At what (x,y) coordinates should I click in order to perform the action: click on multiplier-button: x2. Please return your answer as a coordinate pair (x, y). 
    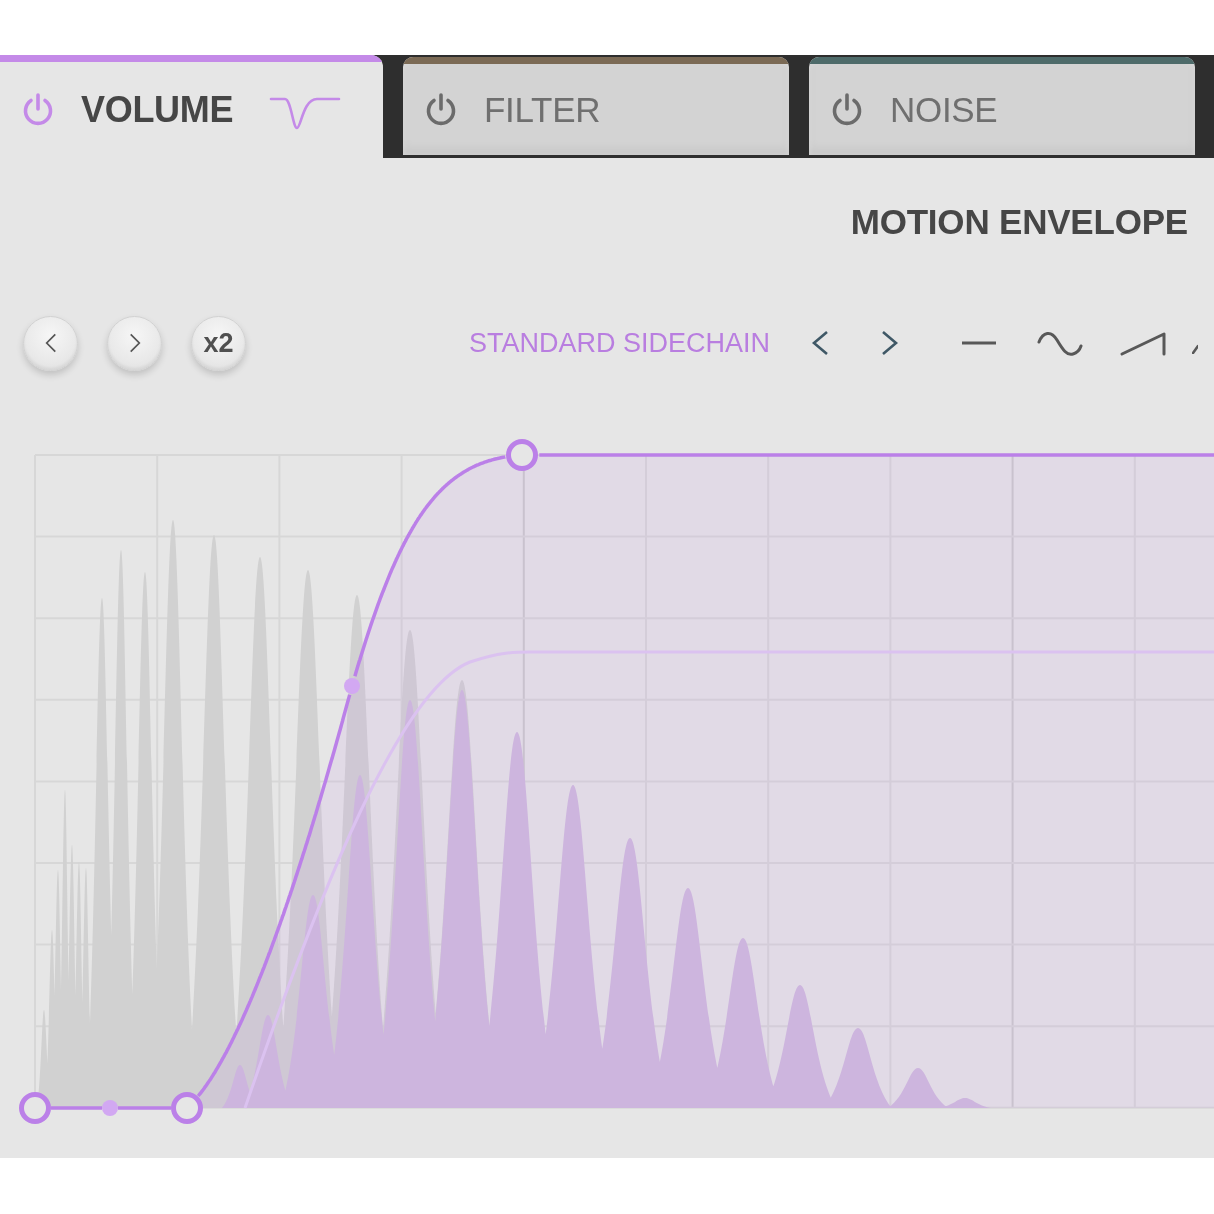
    Looking at the image, I should click on (218, 343).